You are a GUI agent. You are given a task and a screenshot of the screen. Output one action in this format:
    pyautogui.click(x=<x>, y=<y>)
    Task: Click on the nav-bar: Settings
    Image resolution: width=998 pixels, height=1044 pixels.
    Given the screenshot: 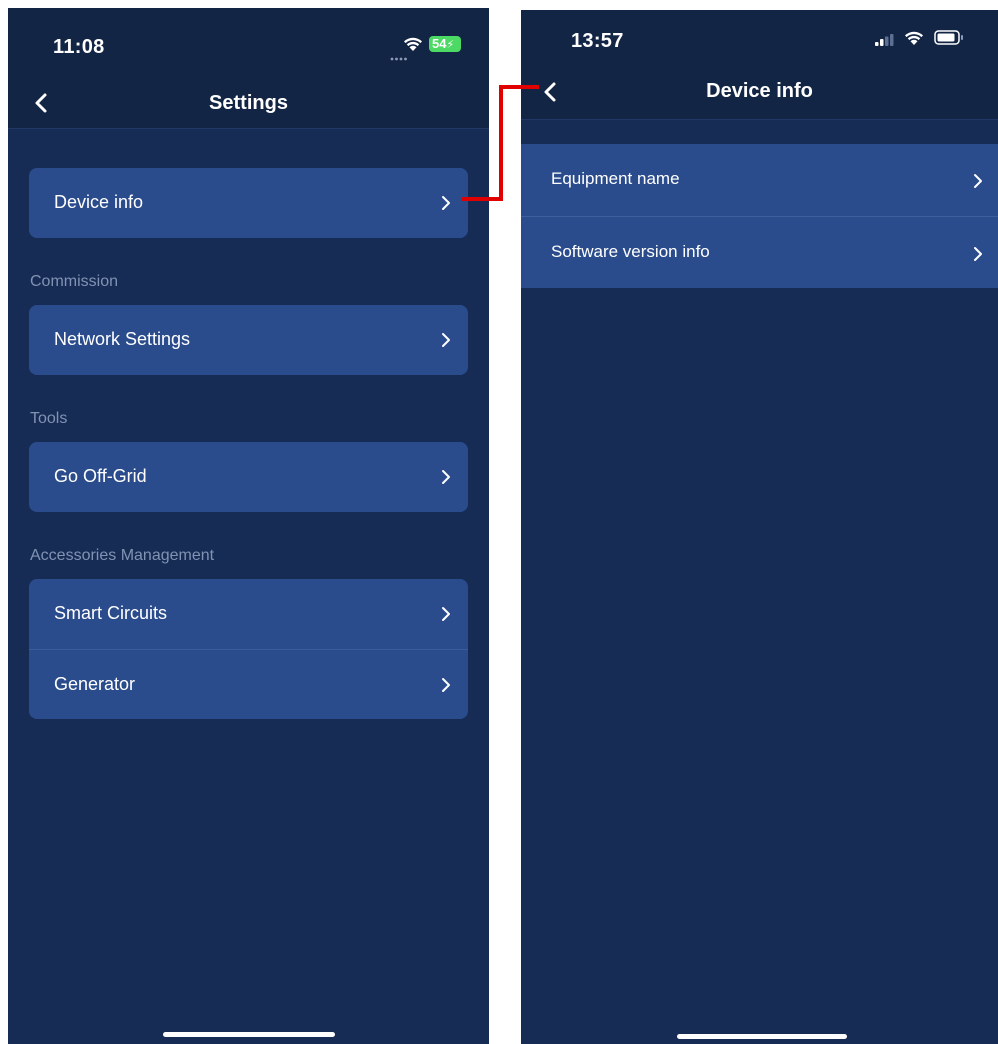 What is the action you would take?
    pyautogui.click(x=248, y=102)
    